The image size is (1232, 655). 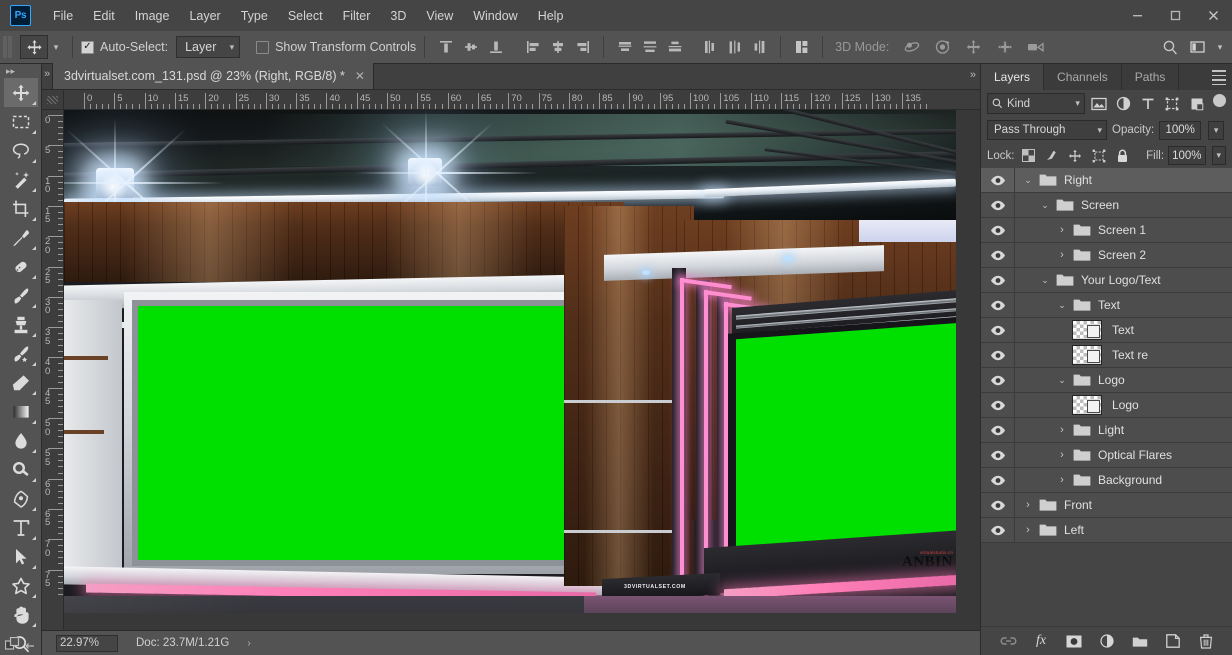 I want to click on ruler-origin-corner, so click(x=53, y=100).